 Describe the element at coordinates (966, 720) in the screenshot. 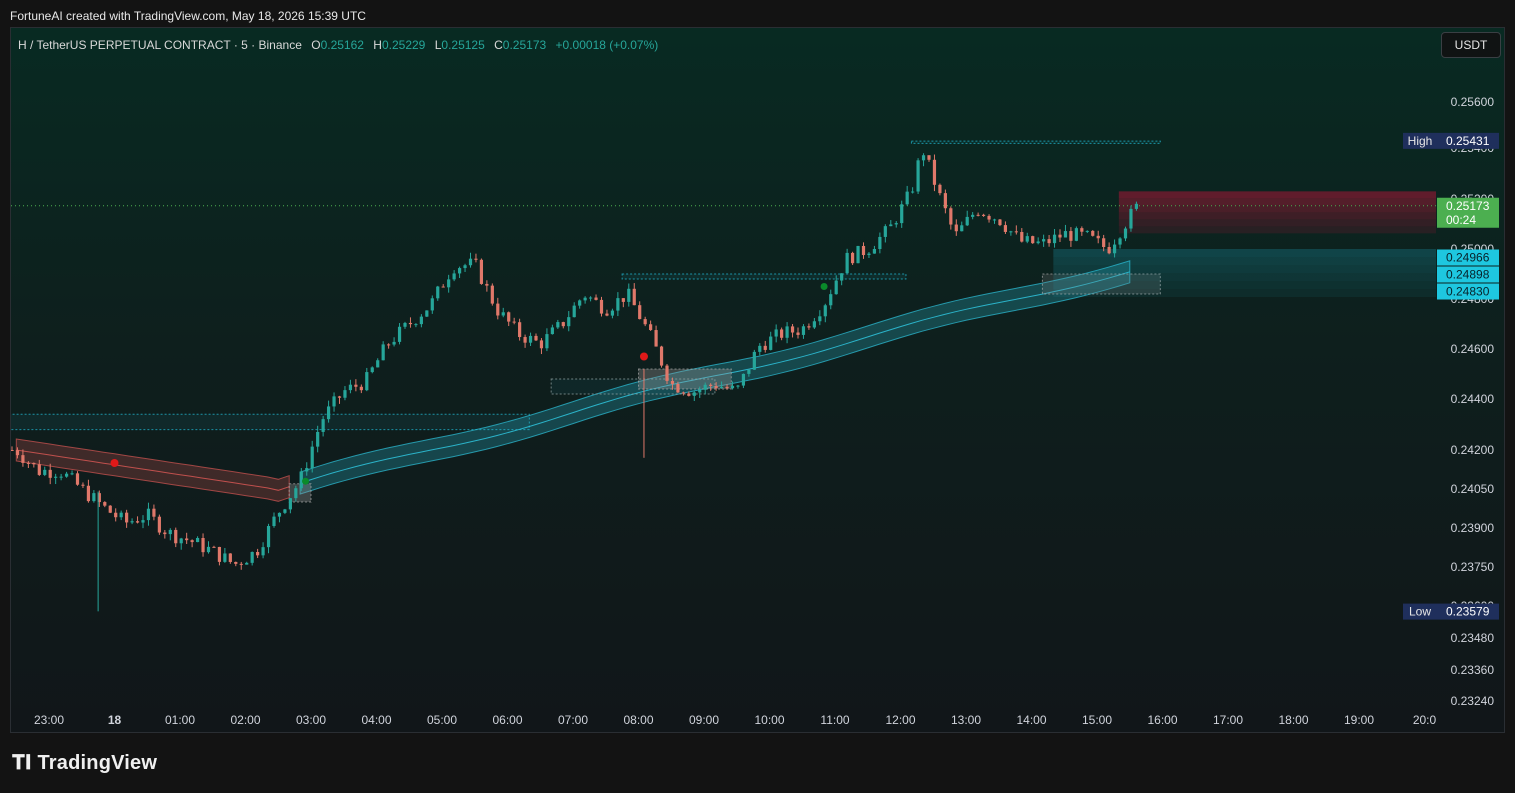

I see `x-tick-label: 13:00` at that location.